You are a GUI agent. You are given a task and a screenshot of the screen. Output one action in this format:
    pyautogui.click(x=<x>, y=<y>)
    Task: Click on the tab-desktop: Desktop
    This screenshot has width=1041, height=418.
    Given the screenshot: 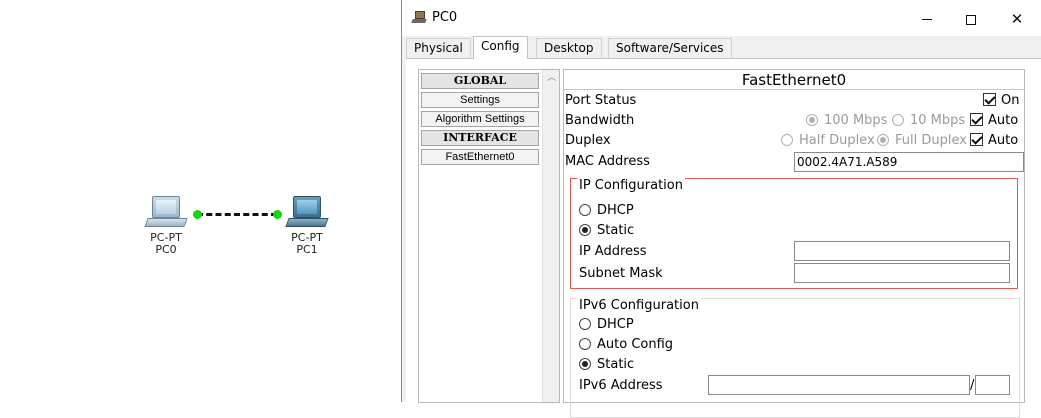 What is the action you would take?
    pyautogui.click(x=569, y=48)
    